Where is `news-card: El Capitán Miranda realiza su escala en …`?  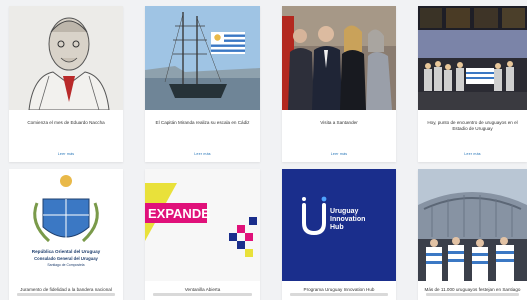 news-card: El Capitán Miranda realiza su escala en … is located at coordinates (202, 84).